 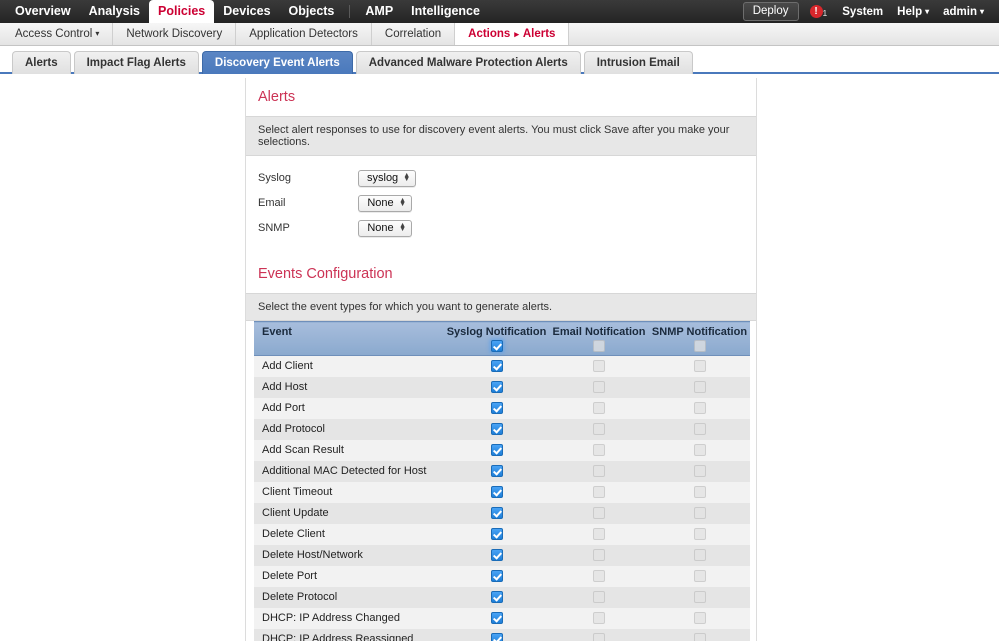 What do you see at coordinates (312, 12) in the screenshot?
I see `nav-item-objects: Objects` at bounding box center [312, 12].